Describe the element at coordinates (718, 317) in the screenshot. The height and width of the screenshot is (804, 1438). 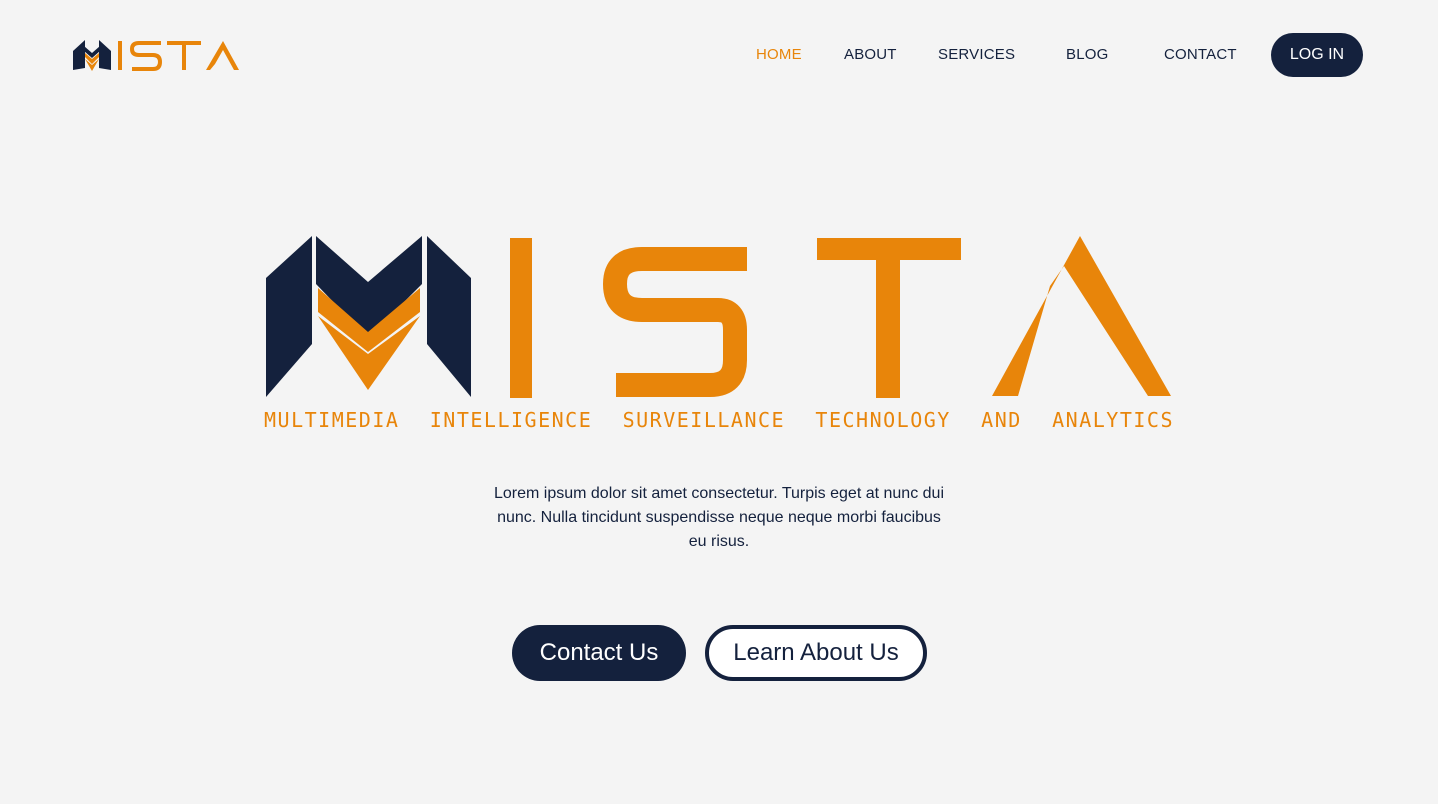
I see `hero-logo` at that location.